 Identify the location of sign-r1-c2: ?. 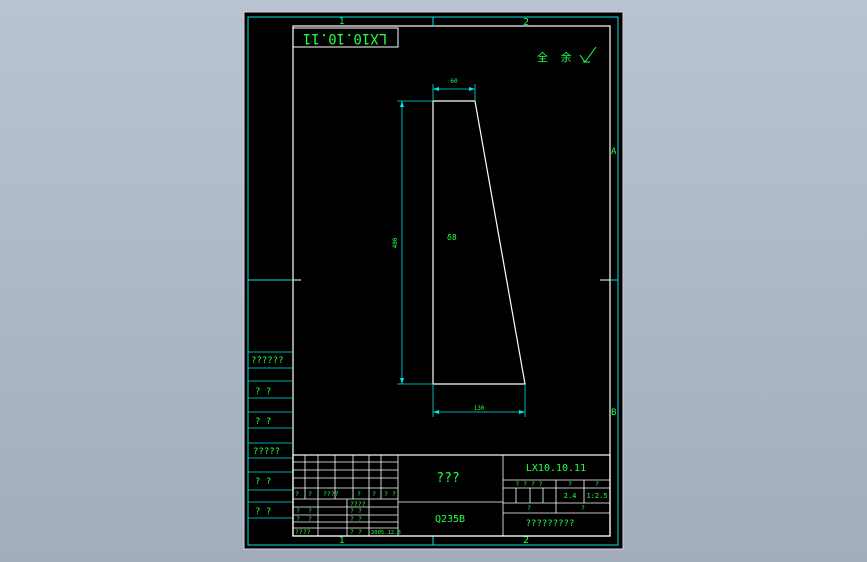
(310, 511).